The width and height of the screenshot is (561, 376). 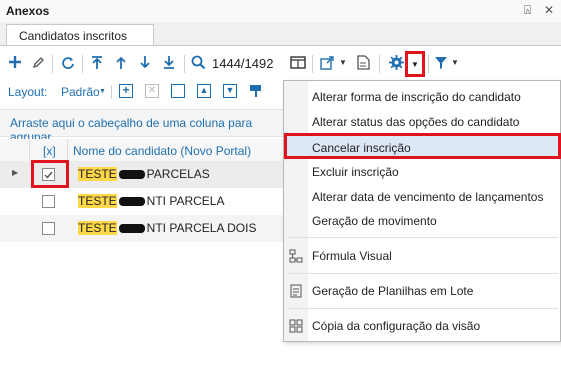 I want to click on name-suffix: NTI PARCELA DOIS, so click(x=201, y=228).